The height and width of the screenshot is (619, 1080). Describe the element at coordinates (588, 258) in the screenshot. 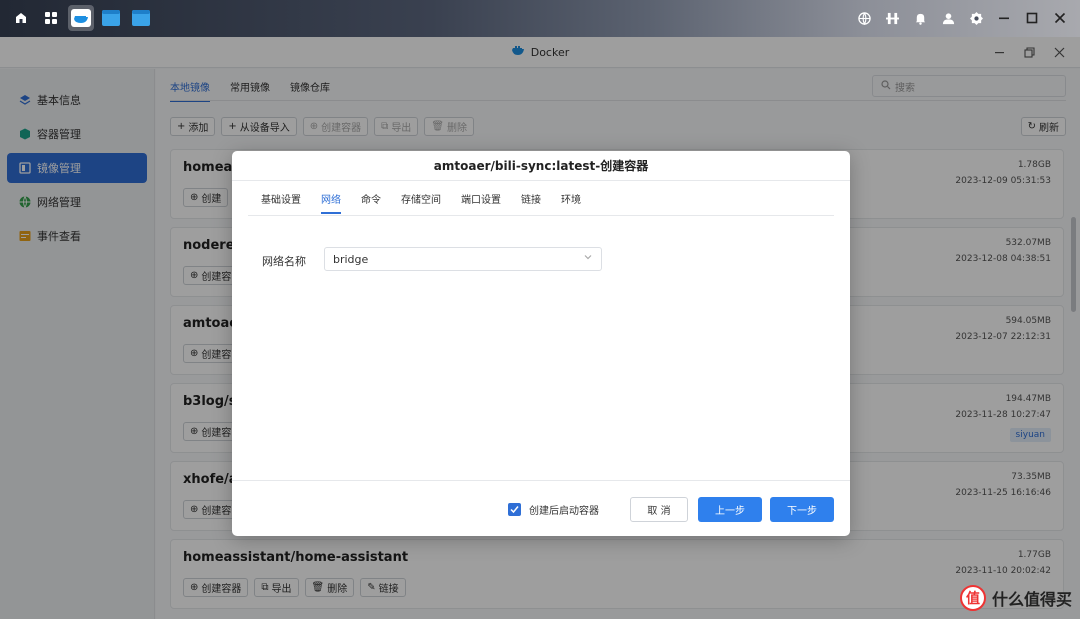

I see `chevron-down-icon` at that location.